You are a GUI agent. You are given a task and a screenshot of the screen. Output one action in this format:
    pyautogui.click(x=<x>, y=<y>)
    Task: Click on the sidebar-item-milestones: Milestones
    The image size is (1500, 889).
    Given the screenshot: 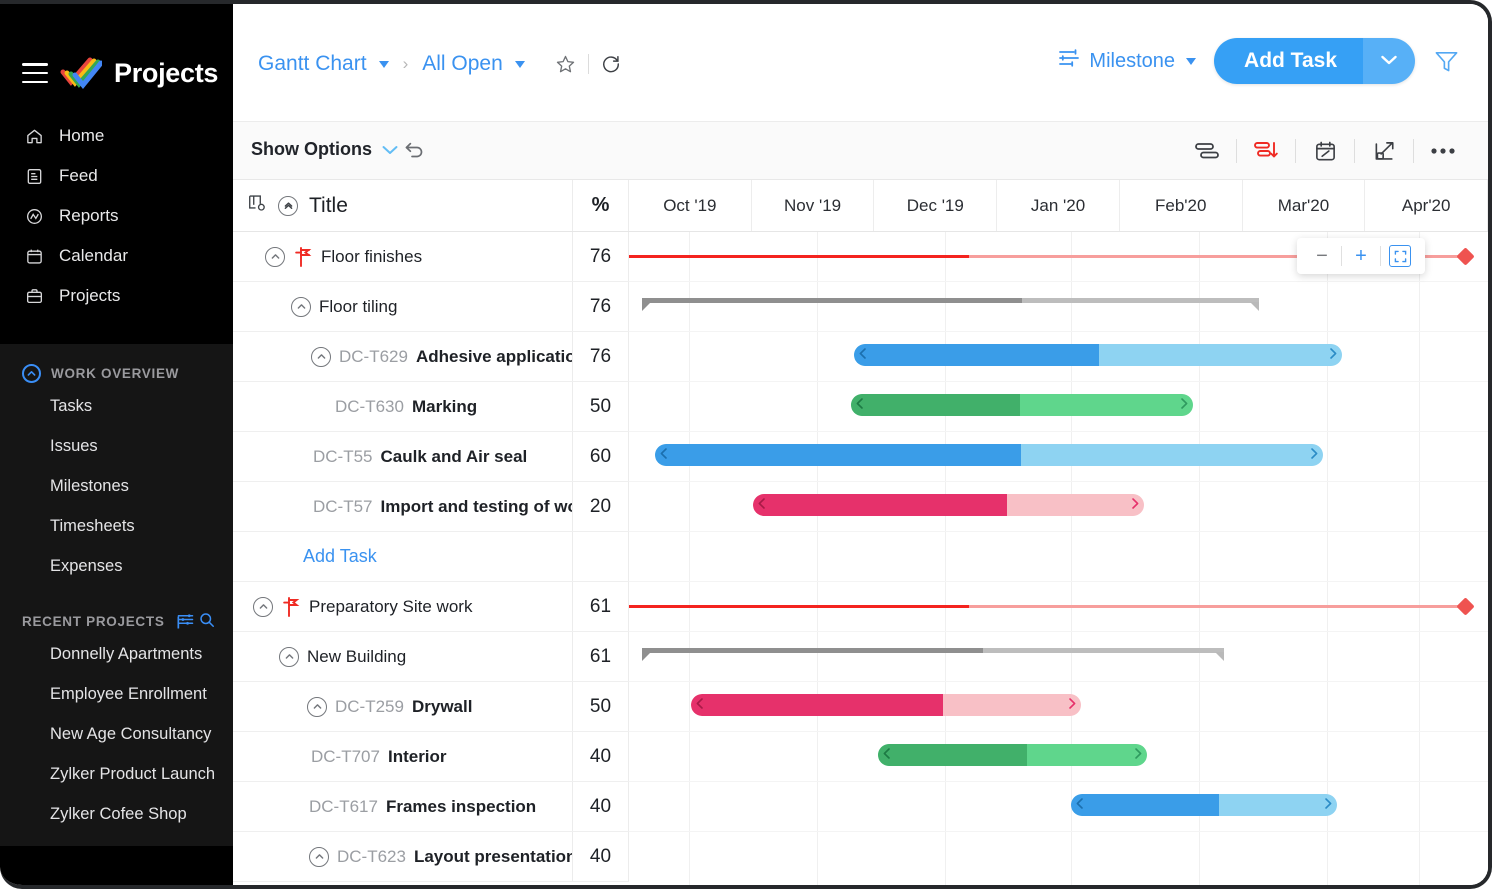 What is the action you would take?
    pyautogui.click(x=116, y=486)
    